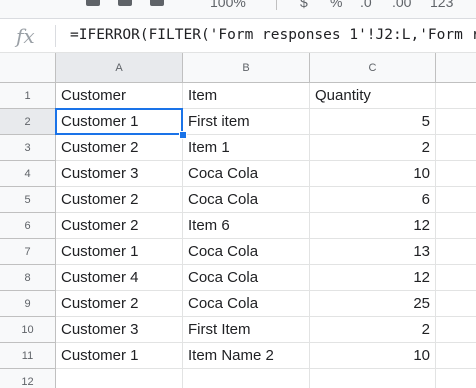 This screenshot has height=388, width=476. What do you see at coordinates (28, 278) in the screenshot?
I see `row-header-8: 8` at bounding box center [28, 278].